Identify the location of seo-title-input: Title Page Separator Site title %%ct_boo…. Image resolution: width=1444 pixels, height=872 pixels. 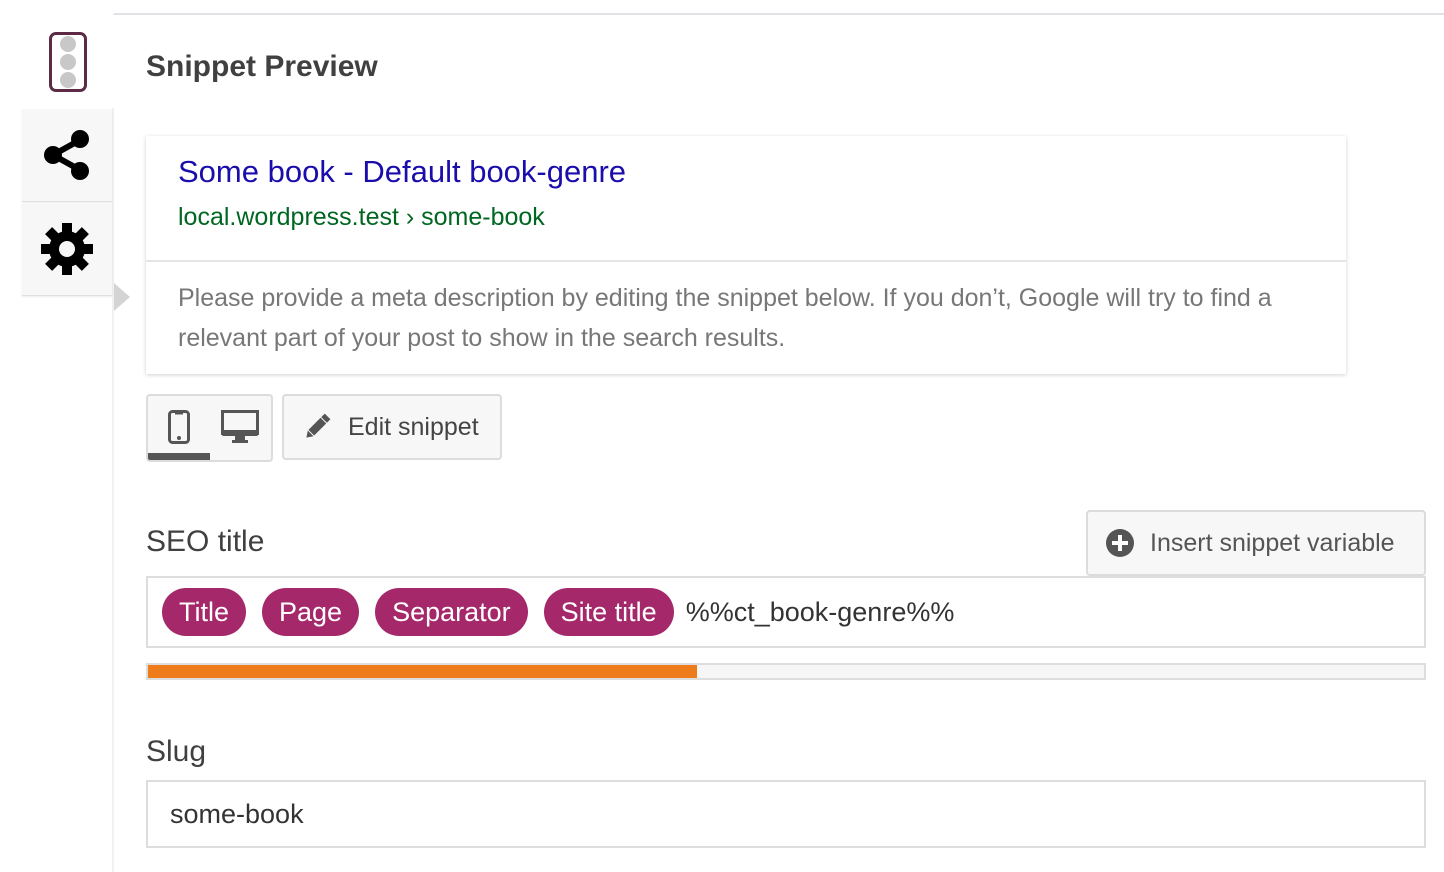
(786, 612).